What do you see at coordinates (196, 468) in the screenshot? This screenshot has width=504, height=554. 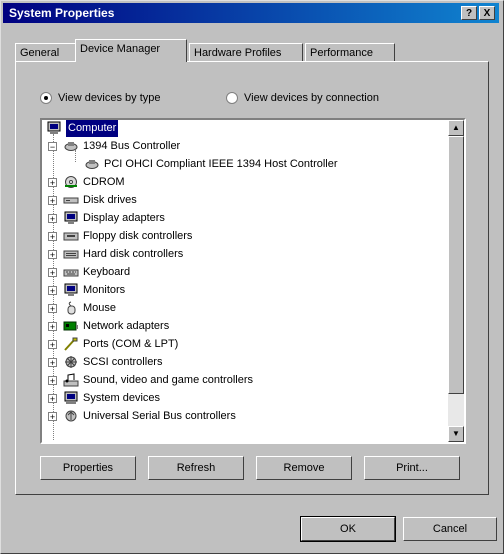 I see `refresh-button: Refresh` at bounding box center [196, 468].